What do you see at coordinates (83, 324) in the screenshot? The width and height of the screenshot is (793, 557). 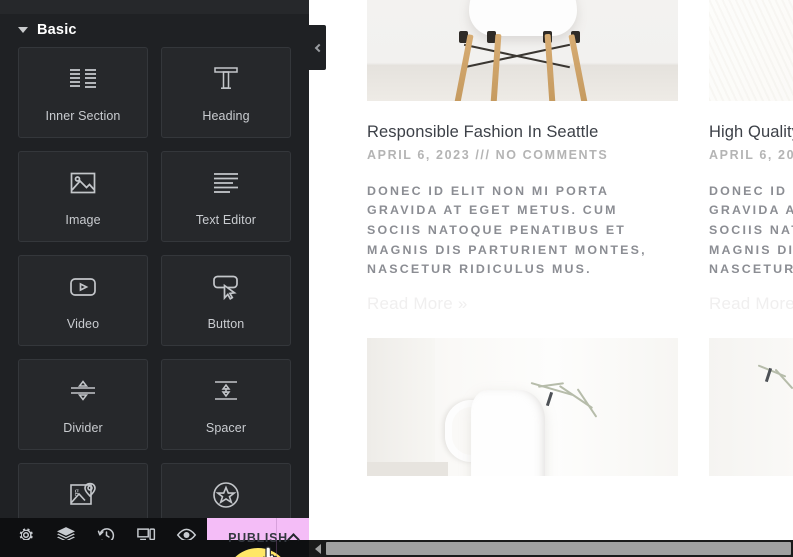 I see `widget-label: Video` at bounding box center [83, 324].